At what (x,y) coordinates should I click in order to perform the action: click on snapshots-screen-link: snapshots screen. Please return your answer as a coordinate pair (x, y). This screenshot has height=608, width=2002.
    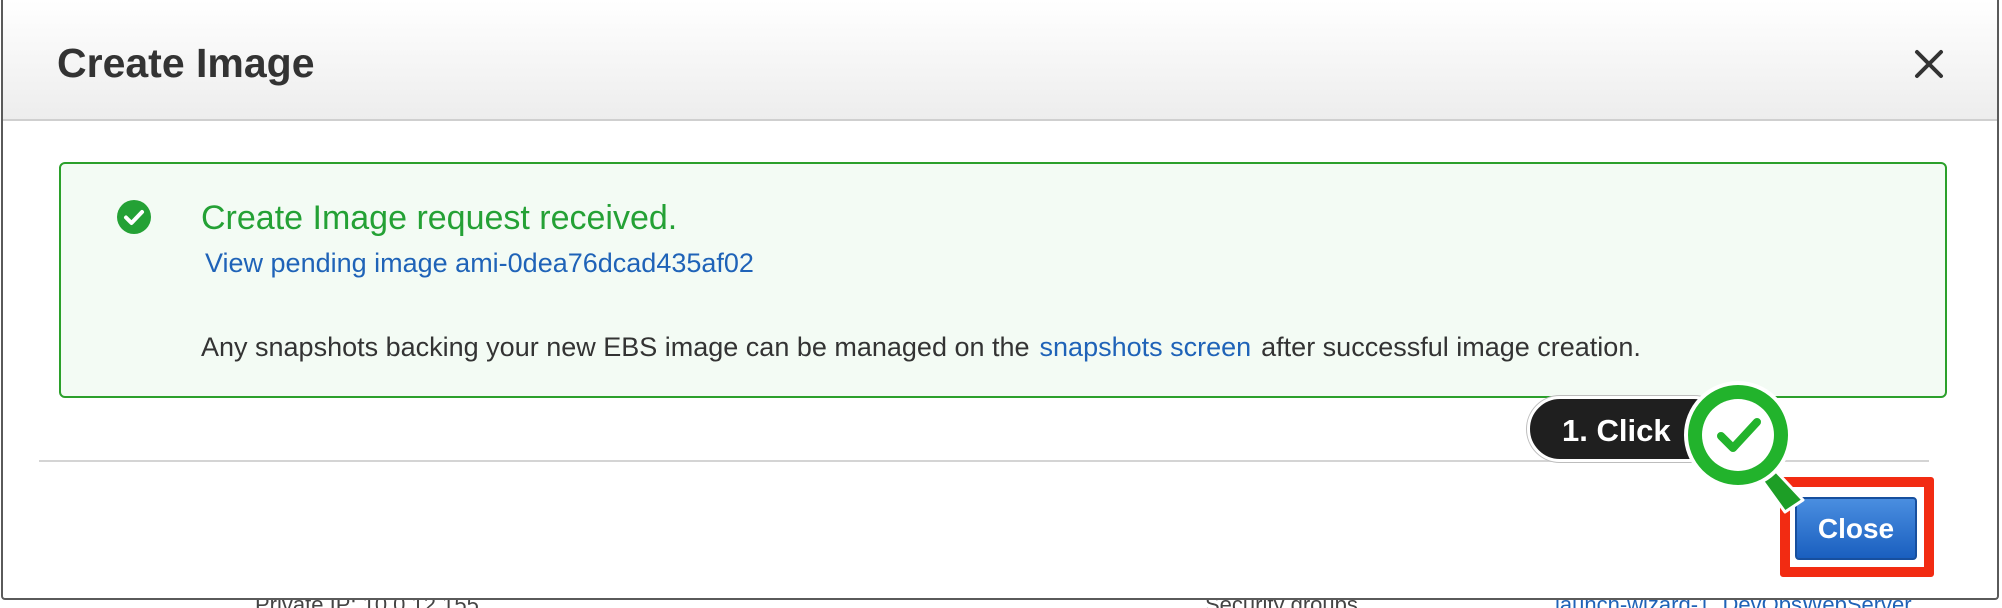
    Looking at the image, I should click on (1146, 347).